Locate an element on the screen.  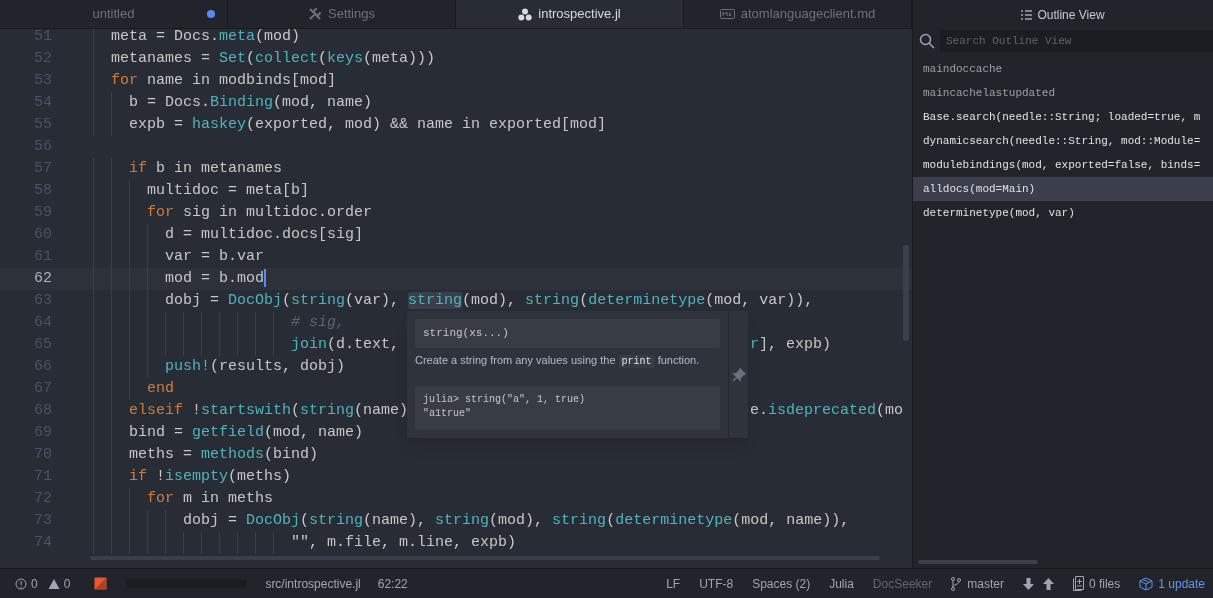
pin-icon is located at coordinates (738, 374).